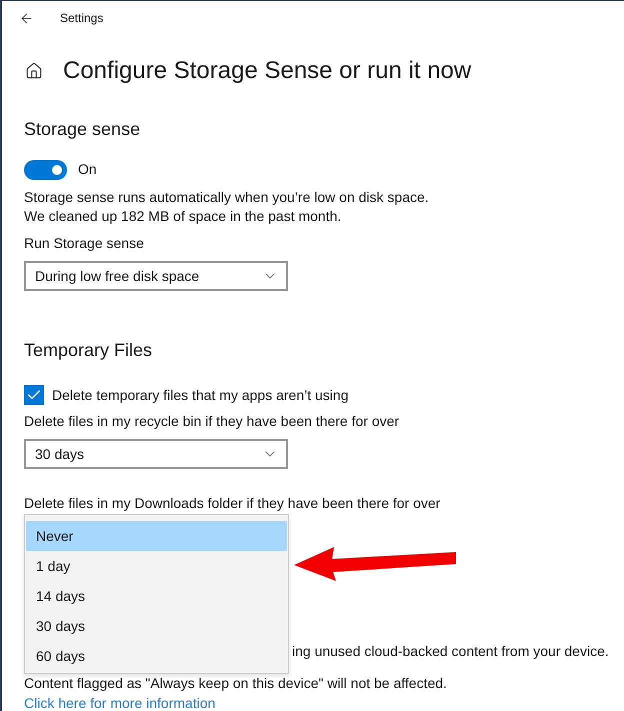 This screenshot has height=711, width=624. Describe the element at coordinates (212, 421) in the screenshot. I see `field-label: Delete files in my recycle bin if they have been there for over` at that location.